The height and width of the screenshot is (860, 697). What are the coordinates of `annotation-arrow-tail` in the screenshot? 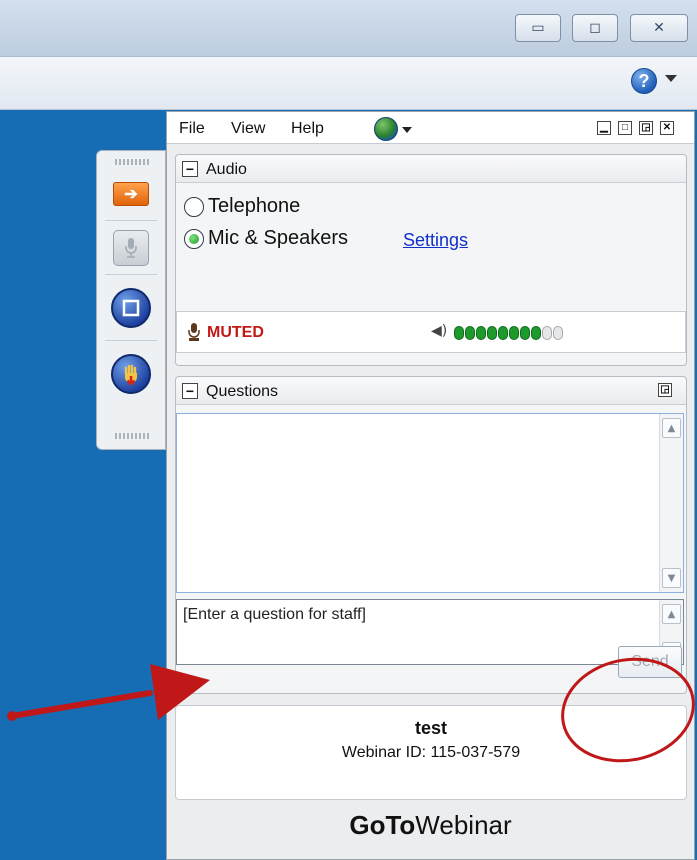 It's located at (12, 716).